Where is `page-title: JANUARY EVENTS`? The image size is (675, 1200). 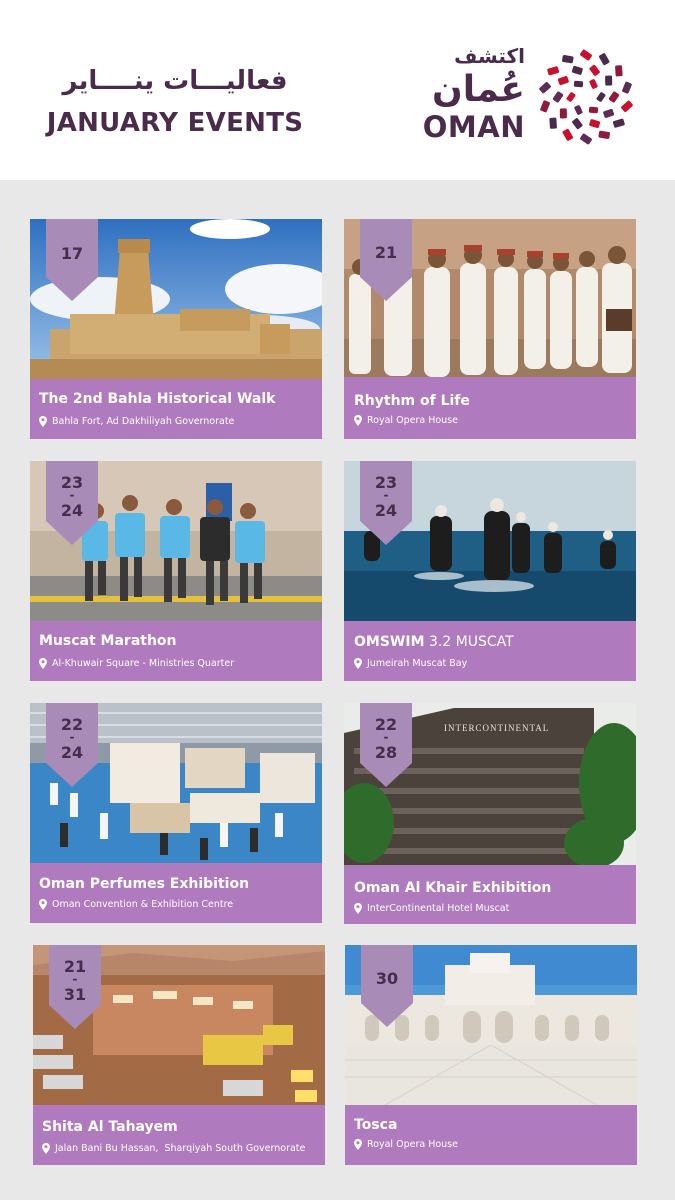
page-title: JANUARY EVENTS is located at coordinates (175, 123).